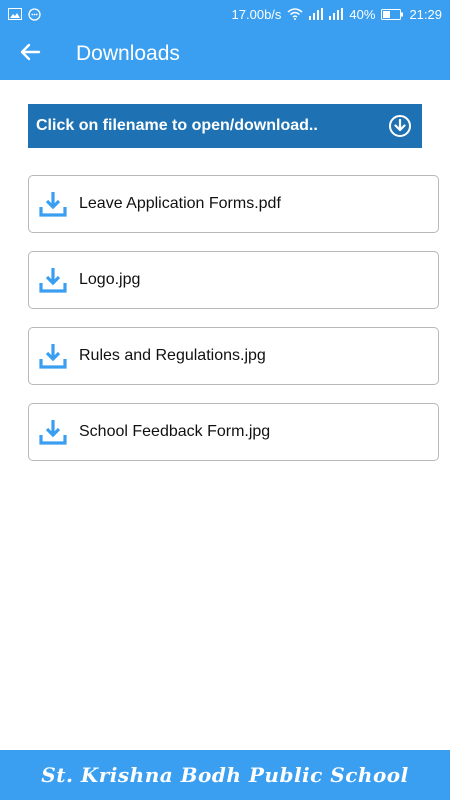  What do you see at coordinates (34, 14) in the screenshot?
I see `chat-icon` at bounding box center [34, 14].